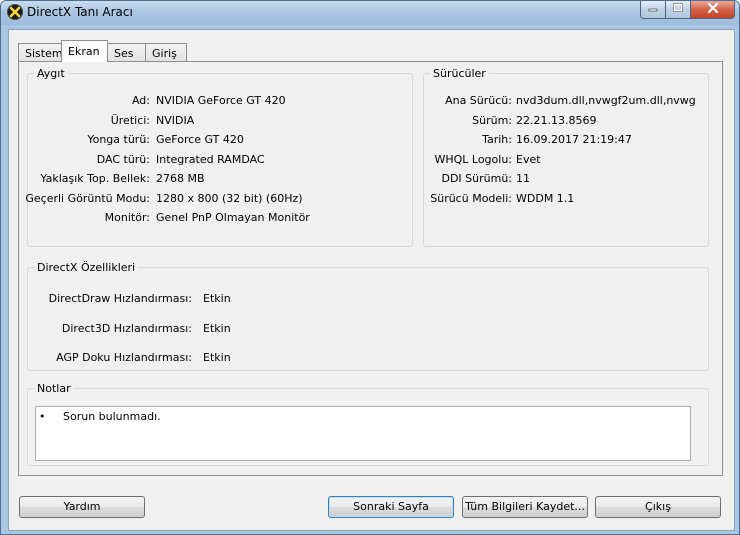  Describe the element at coordinates (523, 178) in the screenshot. I see `driver-ddi-value: 11` at that location.